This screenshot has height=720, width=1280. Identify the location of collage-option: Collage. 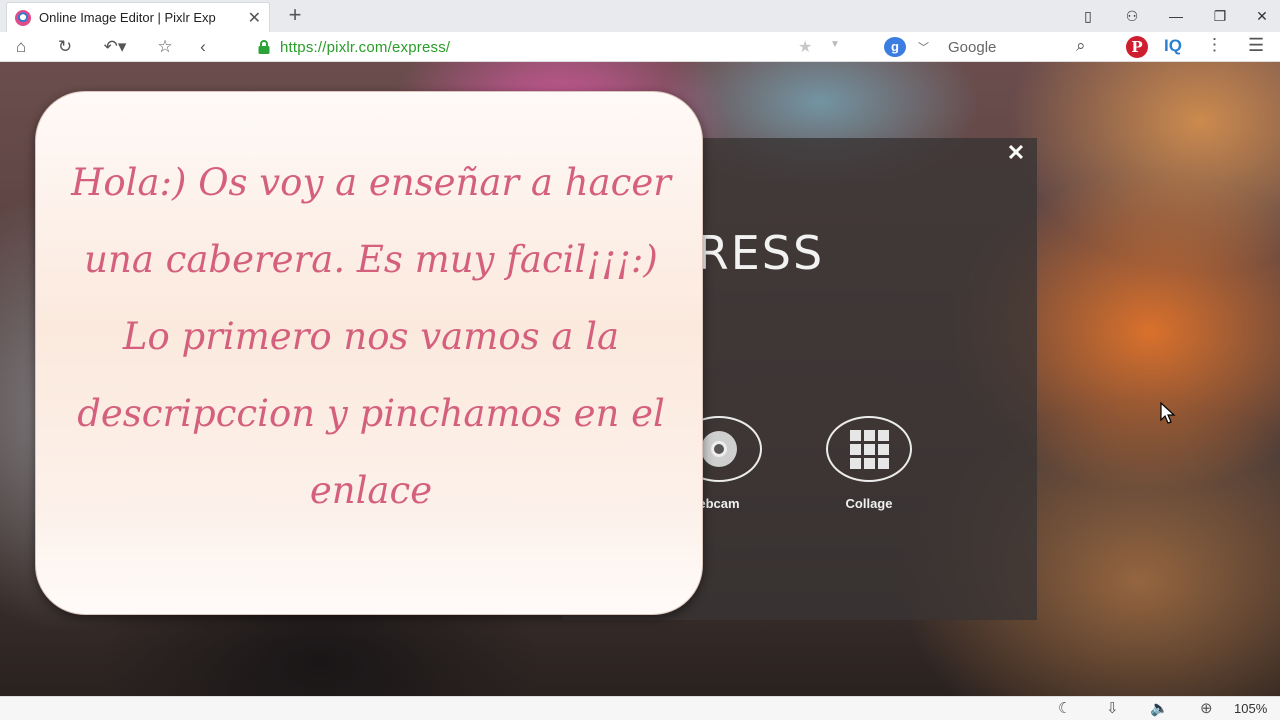
(869, 463).